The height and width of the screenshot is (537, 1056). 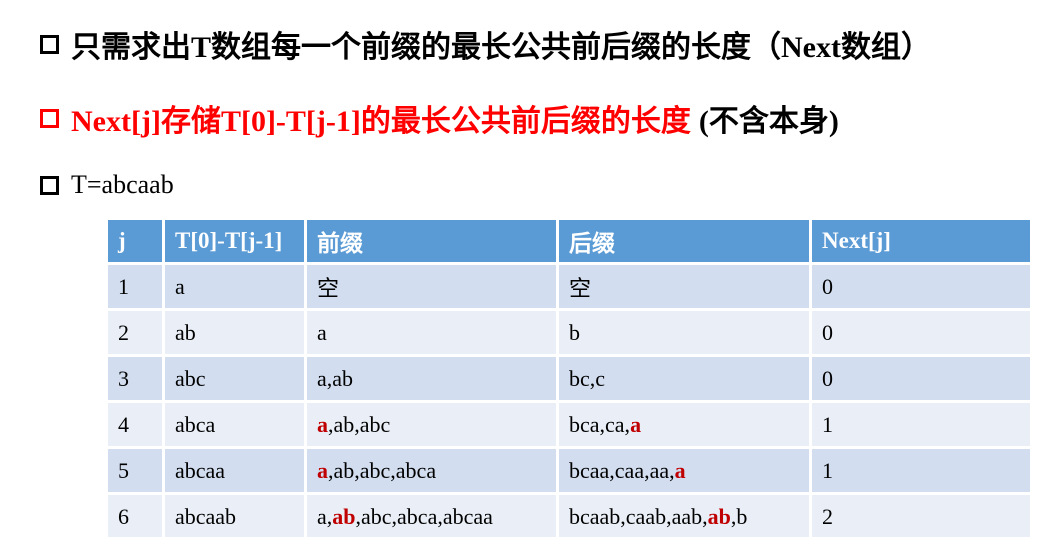 I want to click on cell-suffix: bca,ca,a, so click(x=685, y=426).